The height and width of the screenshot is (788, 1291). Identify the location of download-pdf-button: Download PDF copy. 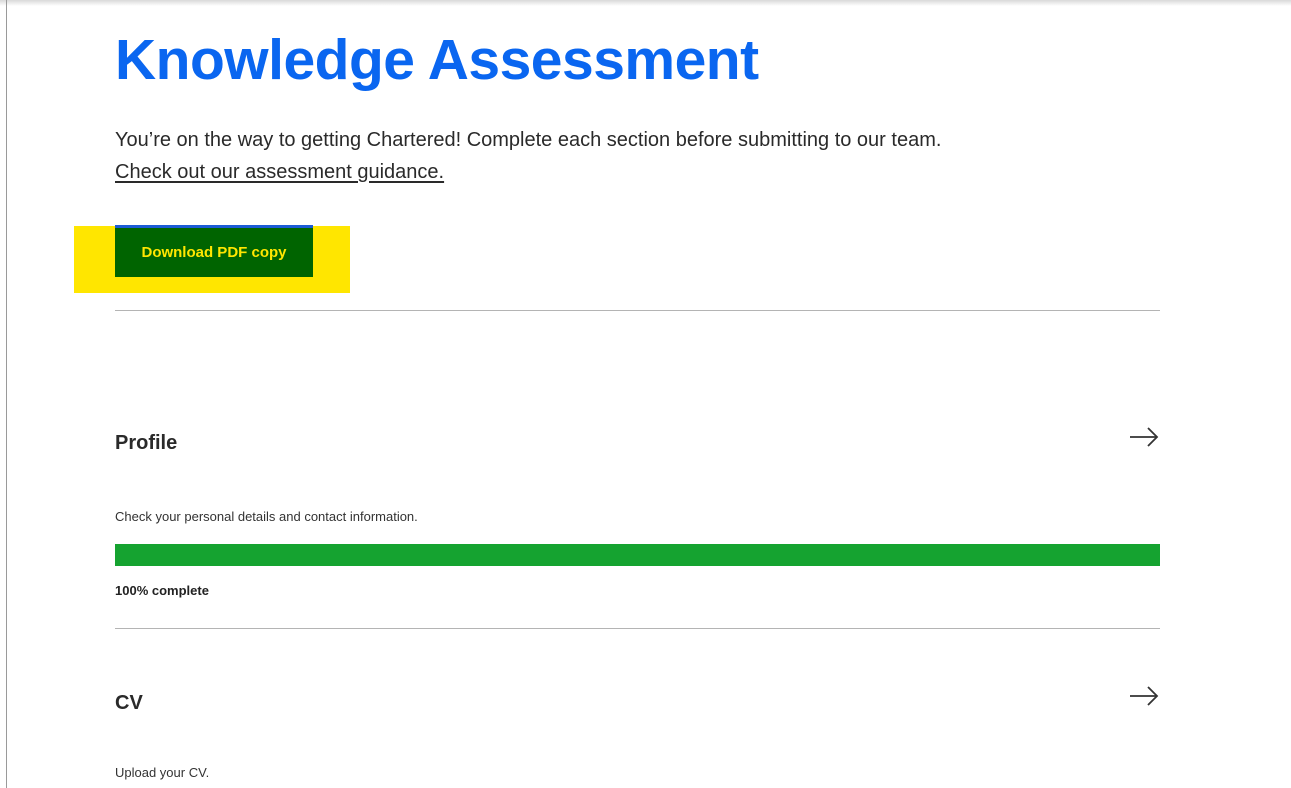
(214, 252).